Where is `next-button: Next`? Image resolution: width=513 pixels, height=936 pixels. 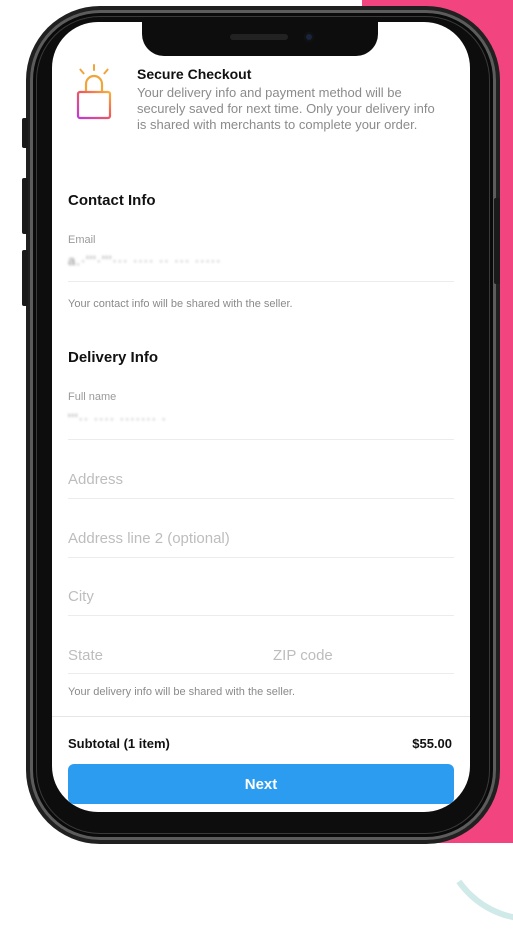
next-button: Next is located at coordinates (261, 784).